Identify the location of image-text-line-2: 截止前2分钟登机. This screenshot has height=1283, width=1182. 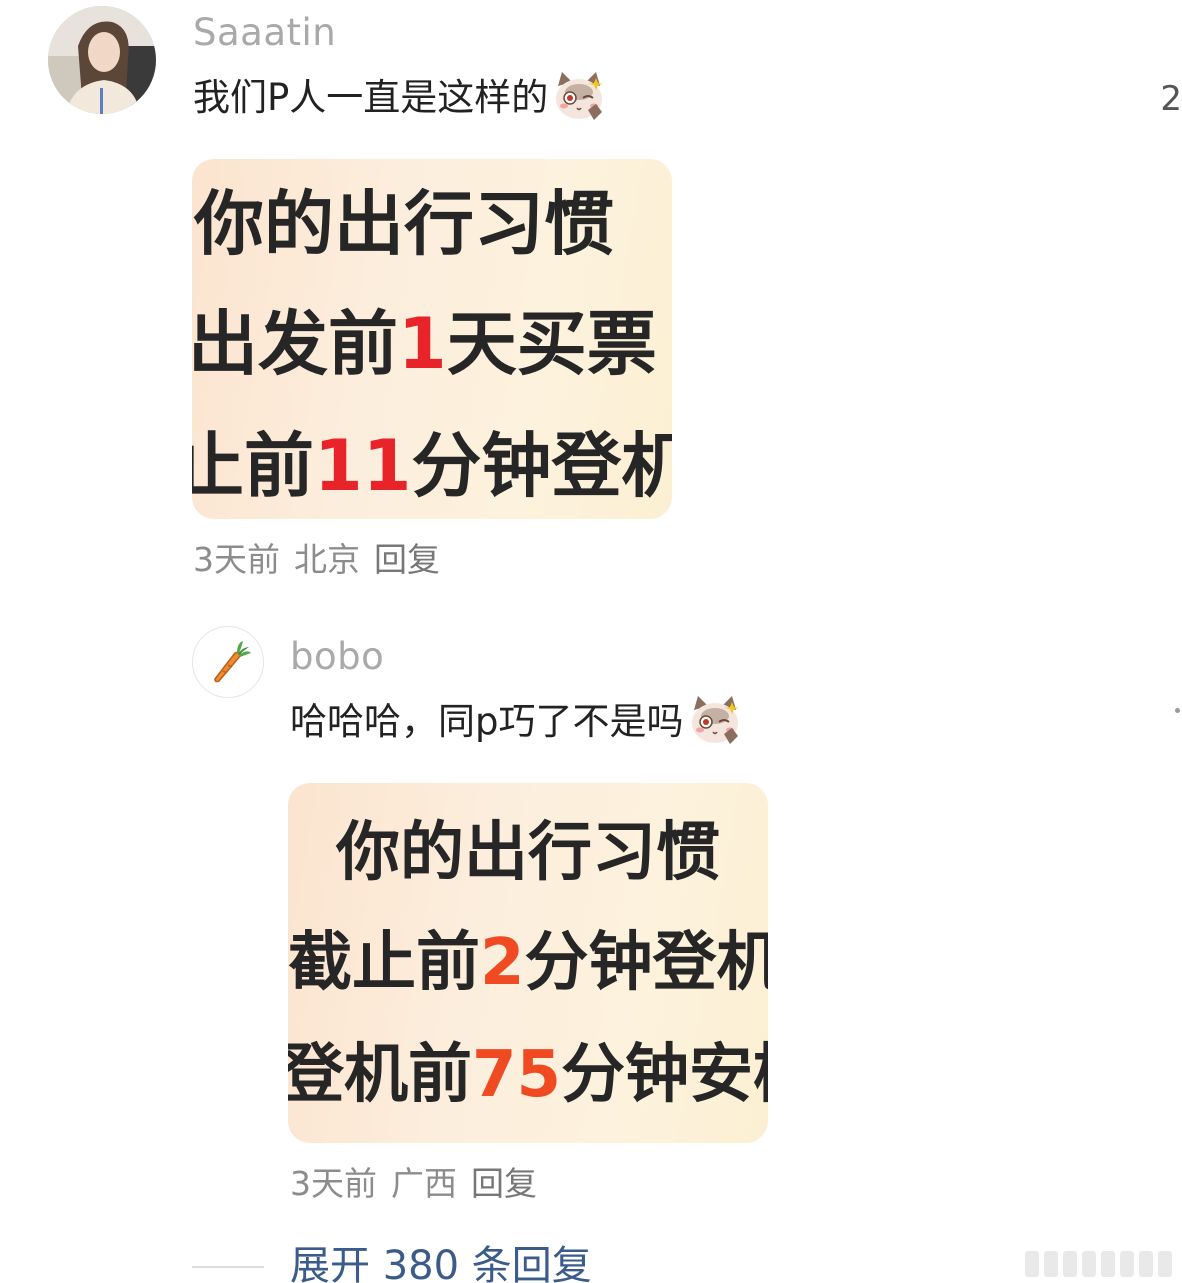
(528, 963).